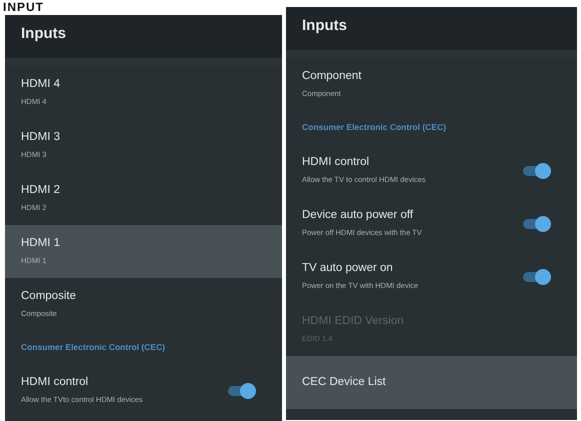 The height and width of the screenshot is (421, 581). Describe the element at coordinates (332, 77) in the screenshot. I see `item-title: Component` at that location.